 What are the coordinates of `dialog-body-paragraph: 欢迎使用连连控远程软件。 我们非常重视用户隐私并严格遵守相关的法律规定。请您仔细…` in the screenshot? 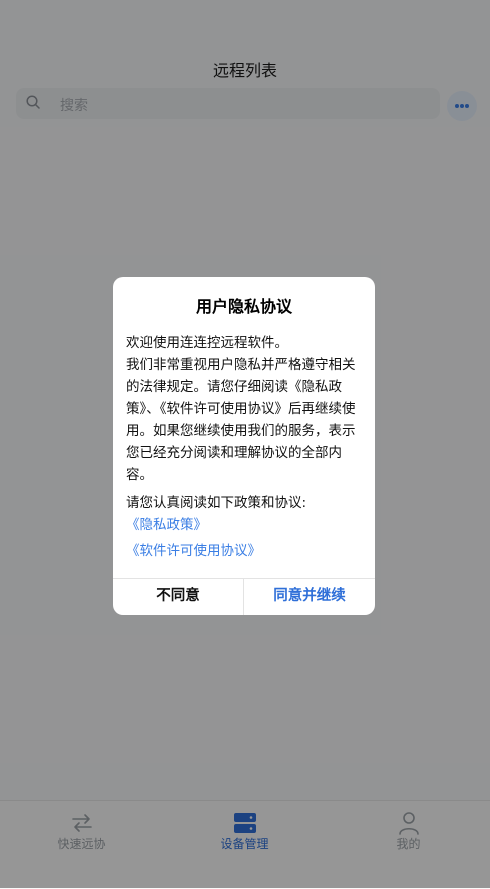 It's located at (241, 409).